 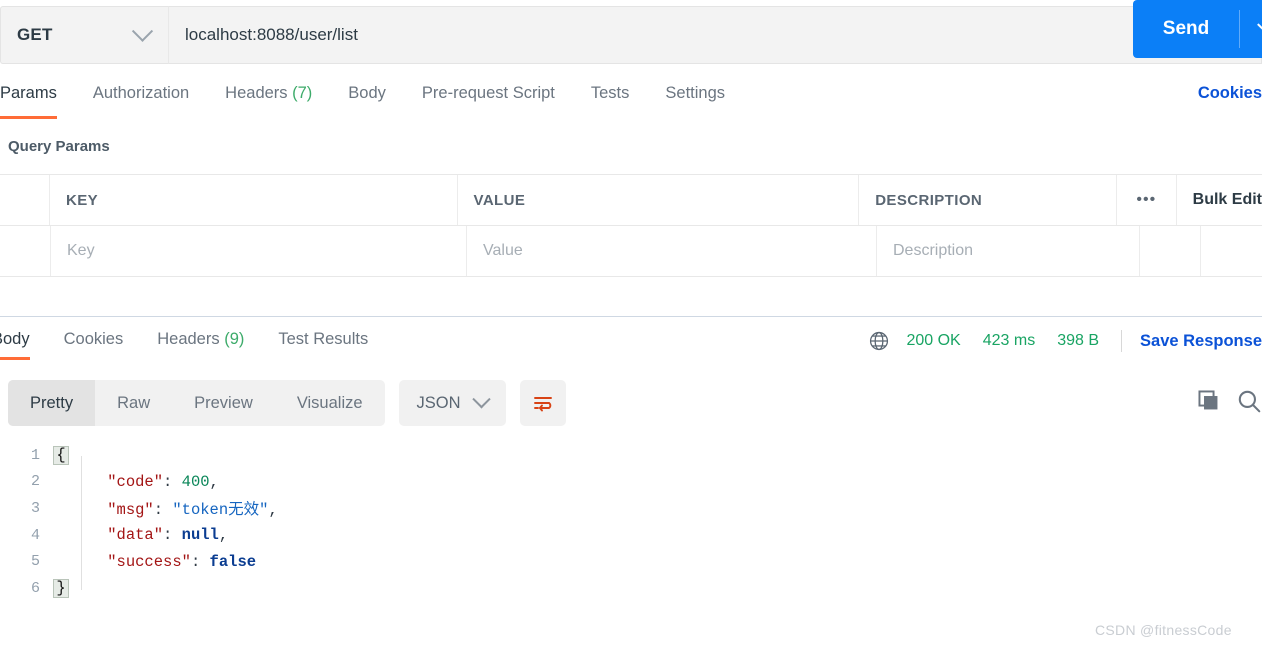 I want to click on tab-label: Pre-request Script, so click(x=488, y=93).